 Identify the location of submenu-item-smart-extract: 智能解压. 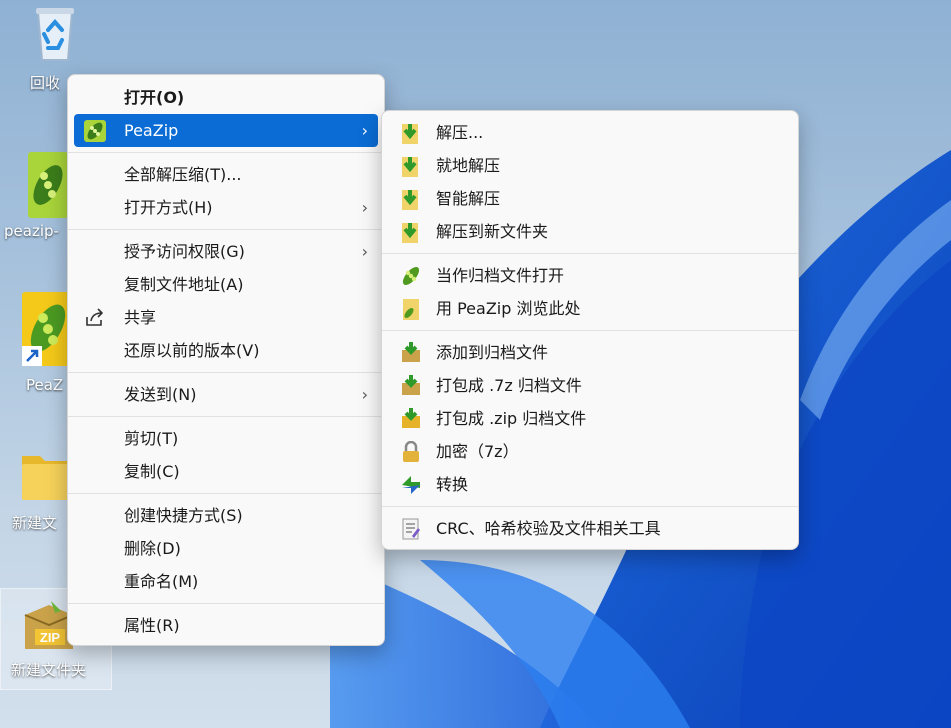
(590, 198).